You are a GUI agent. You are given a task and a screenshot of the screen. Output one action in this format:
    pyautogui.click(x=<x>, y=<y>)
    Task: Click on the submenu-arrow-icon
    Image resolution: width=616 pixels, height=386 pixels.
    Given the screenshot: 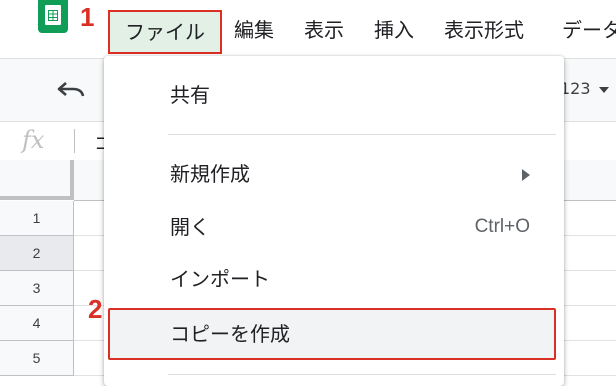 What is the action you would take?
    pyautogui.click(x=526, y=175)
    